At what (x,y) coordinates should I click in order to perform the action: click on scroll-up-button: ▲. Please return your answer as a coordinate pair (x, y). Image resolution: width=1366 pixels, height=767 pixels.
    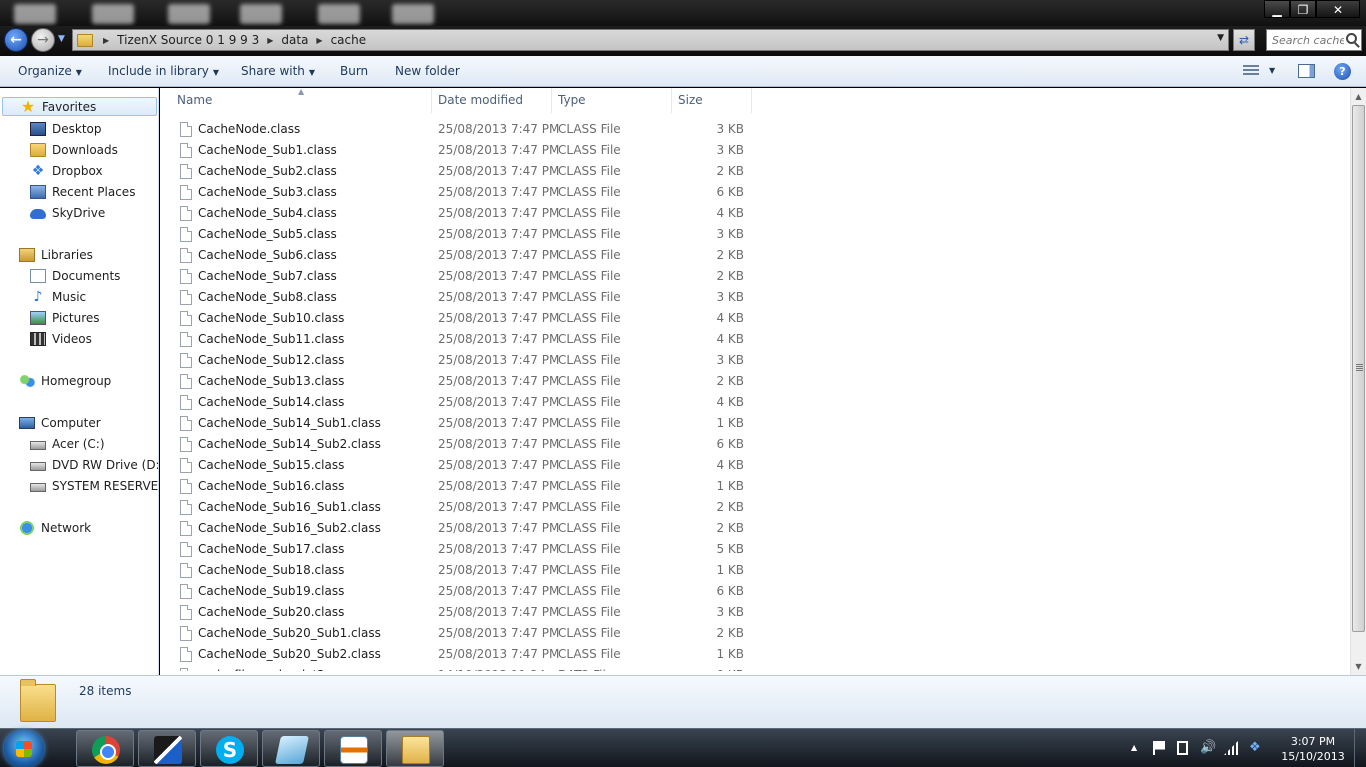
    Looking at the image, I should click on (1358, 96).